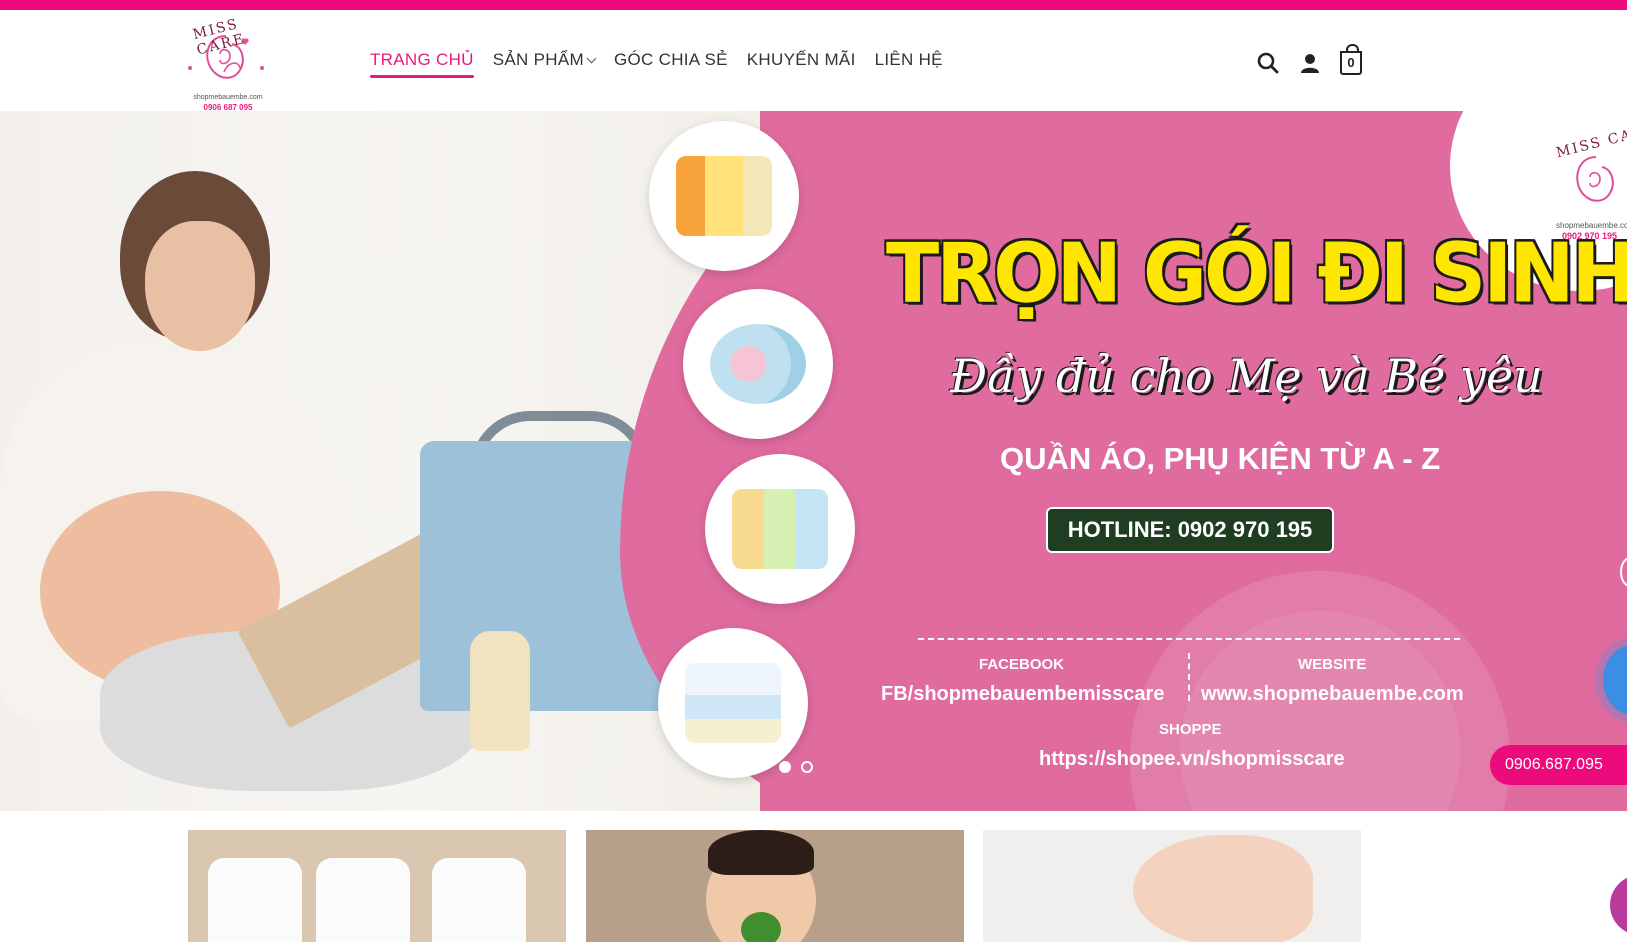 Image resolution: width=1627 pixels, height=942 pixels. What do you see at coordinates (1332, 694) in the screenshot?
I see `website-value: www.shopmebauembe.com` at bounding box center [1332, 694].